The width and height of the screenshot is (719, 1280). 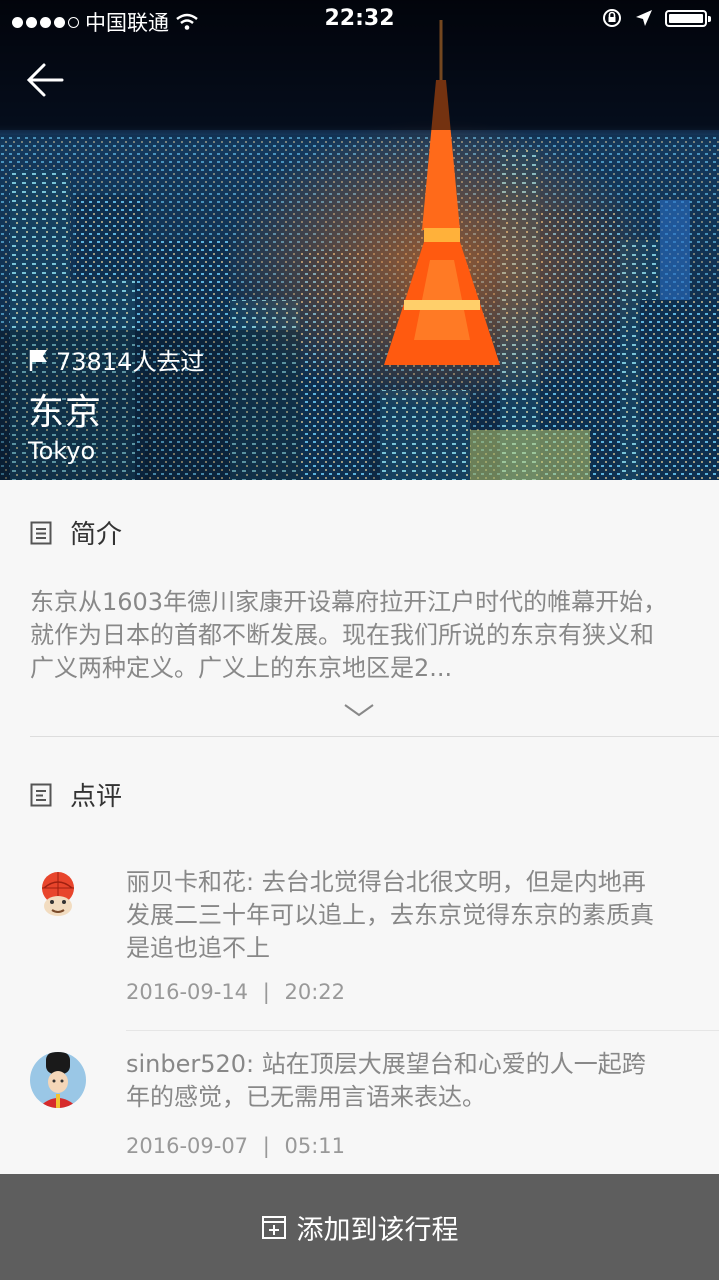 What do you see at coordinates (359, 20) in the screenshot?
I see `status-bar: 中国联通 22:32` at bounding box center [359, 20].